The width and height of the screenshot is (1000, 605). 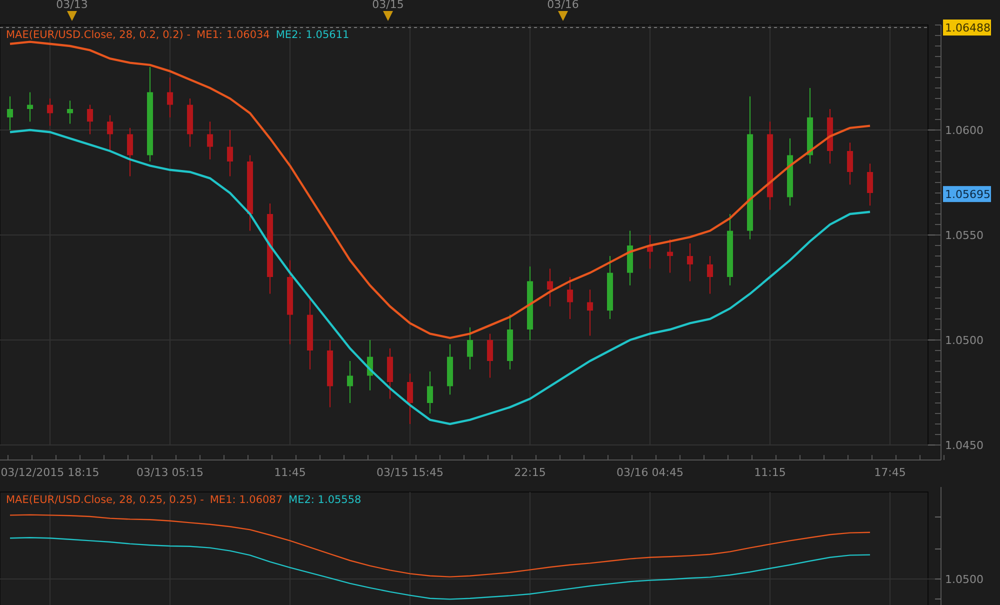 I want to click on price-axis-label: 1.0600, so click(x=964, y=130).